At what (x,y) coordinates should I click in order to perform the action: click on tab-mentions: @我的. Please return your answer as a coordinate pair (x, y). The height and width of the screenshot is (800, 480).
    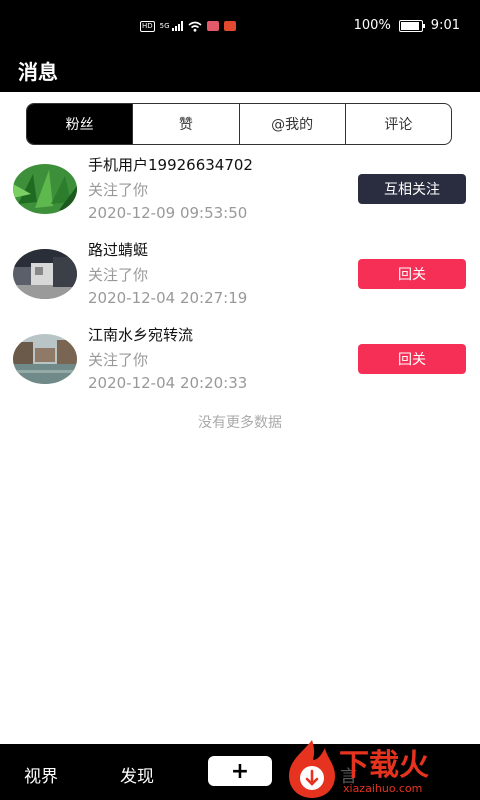
    Looking at the image, I should click on (291, 124).